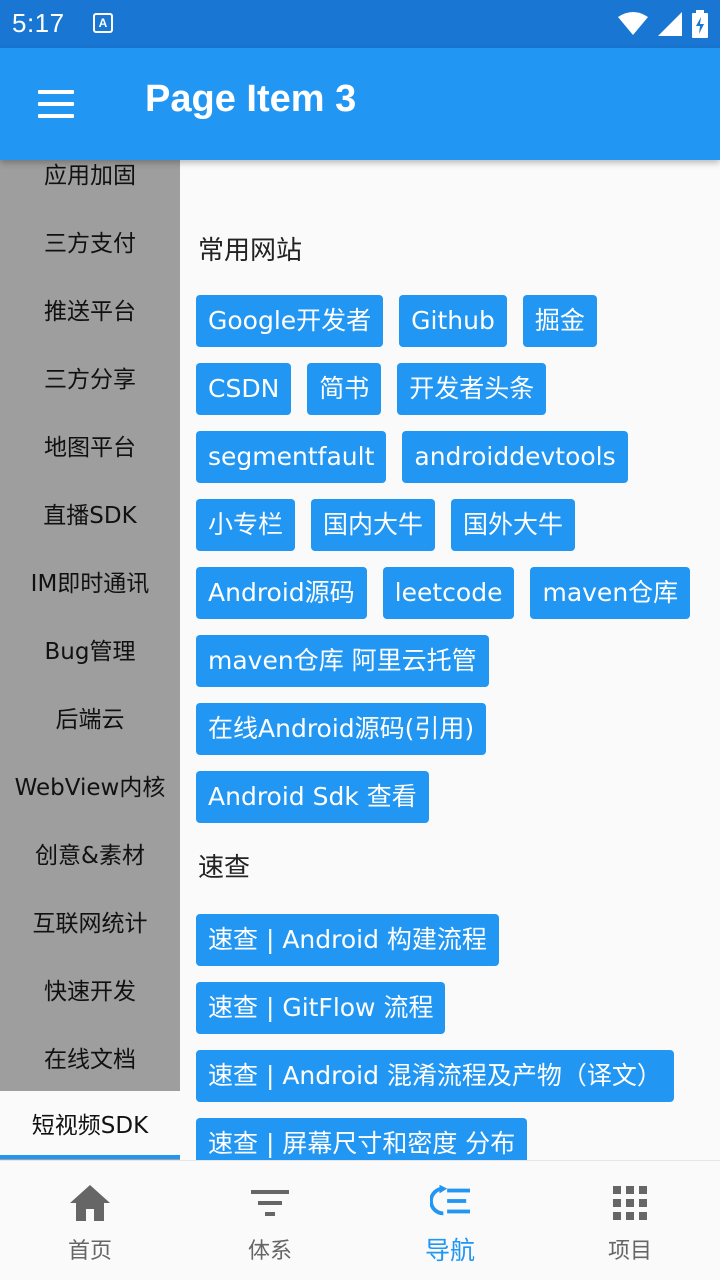 The width and height of the screenshot is (720, 1280). I want to click on link-chip: Google开发者, so click(290, 321).